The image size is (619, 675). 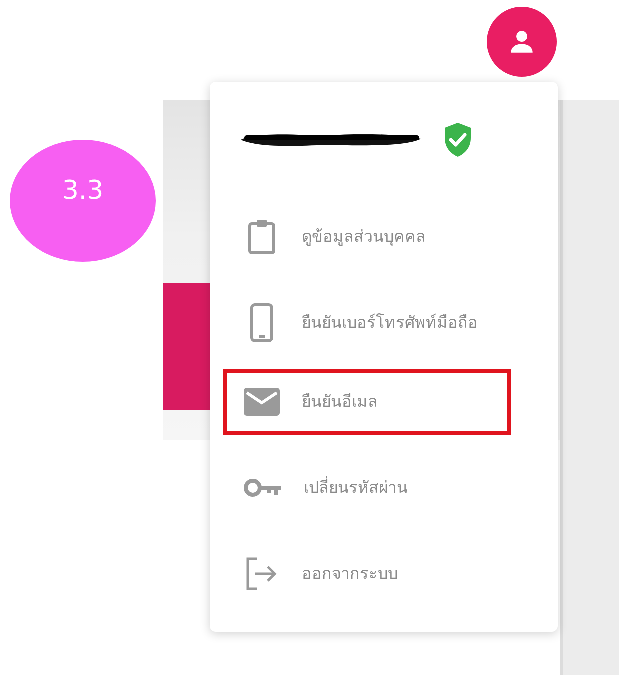 I want to click on menu-item: เปลี่ยนรหัสผ่าน, so click(x=383, y=488).